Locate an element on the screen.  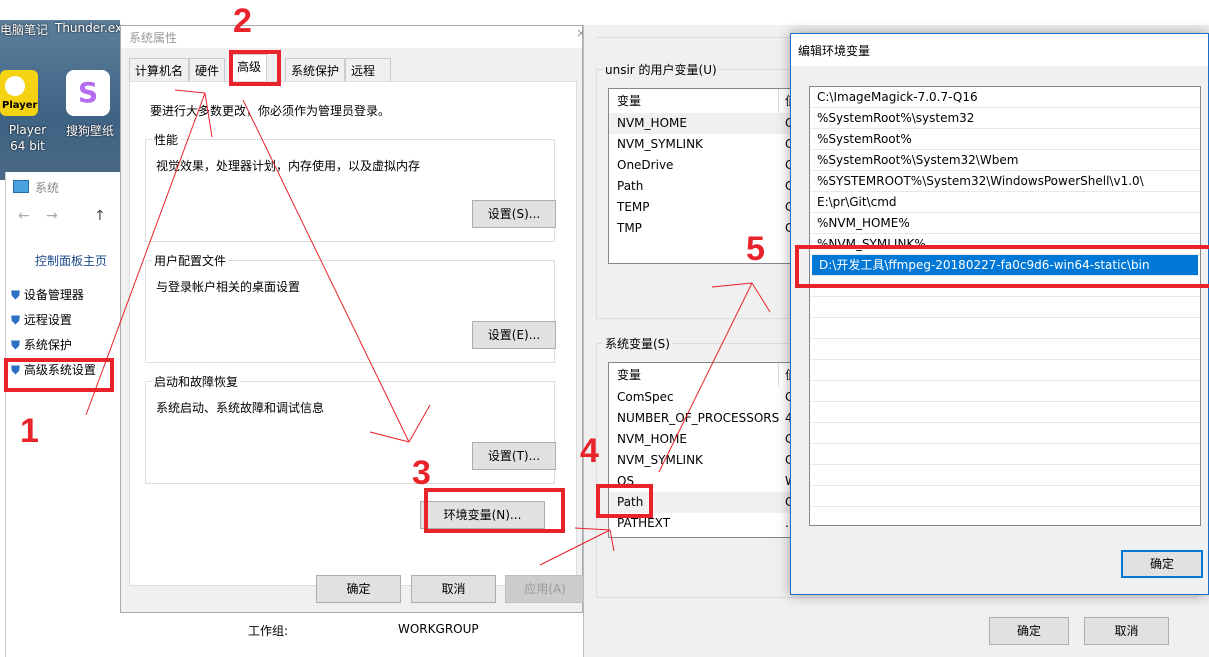
step-number-2: 2 is located at coordinates (242, 21).